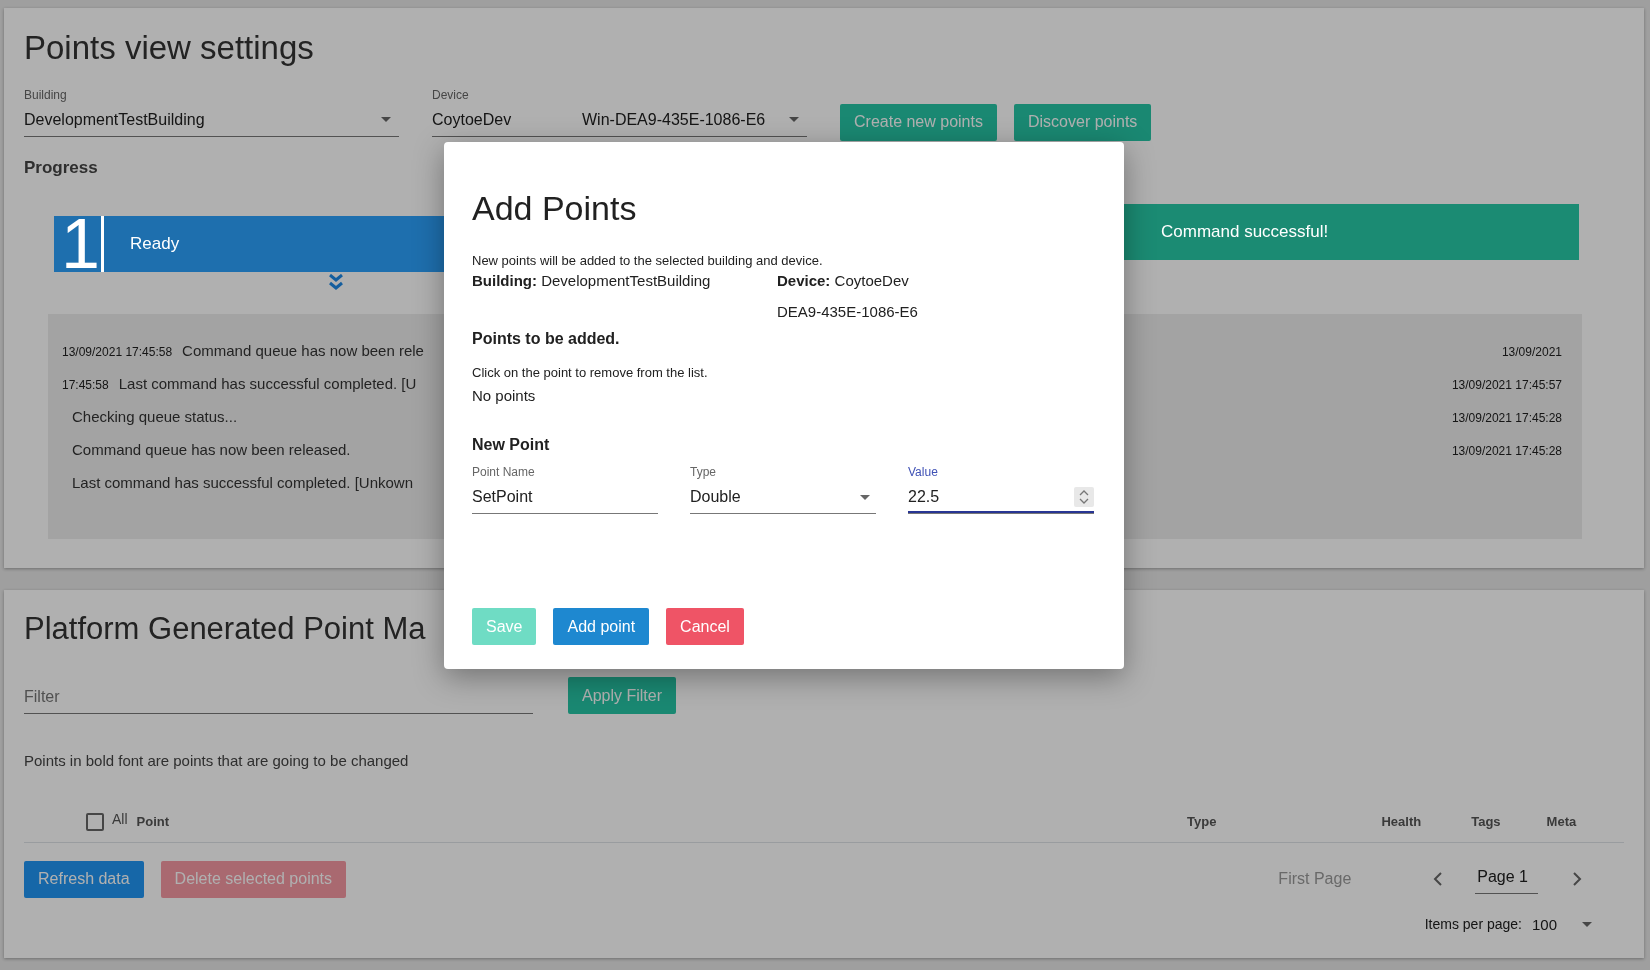 This screenshot has height=970, width=1650. I want to click on column-header: Tags, so click(1486, 822).